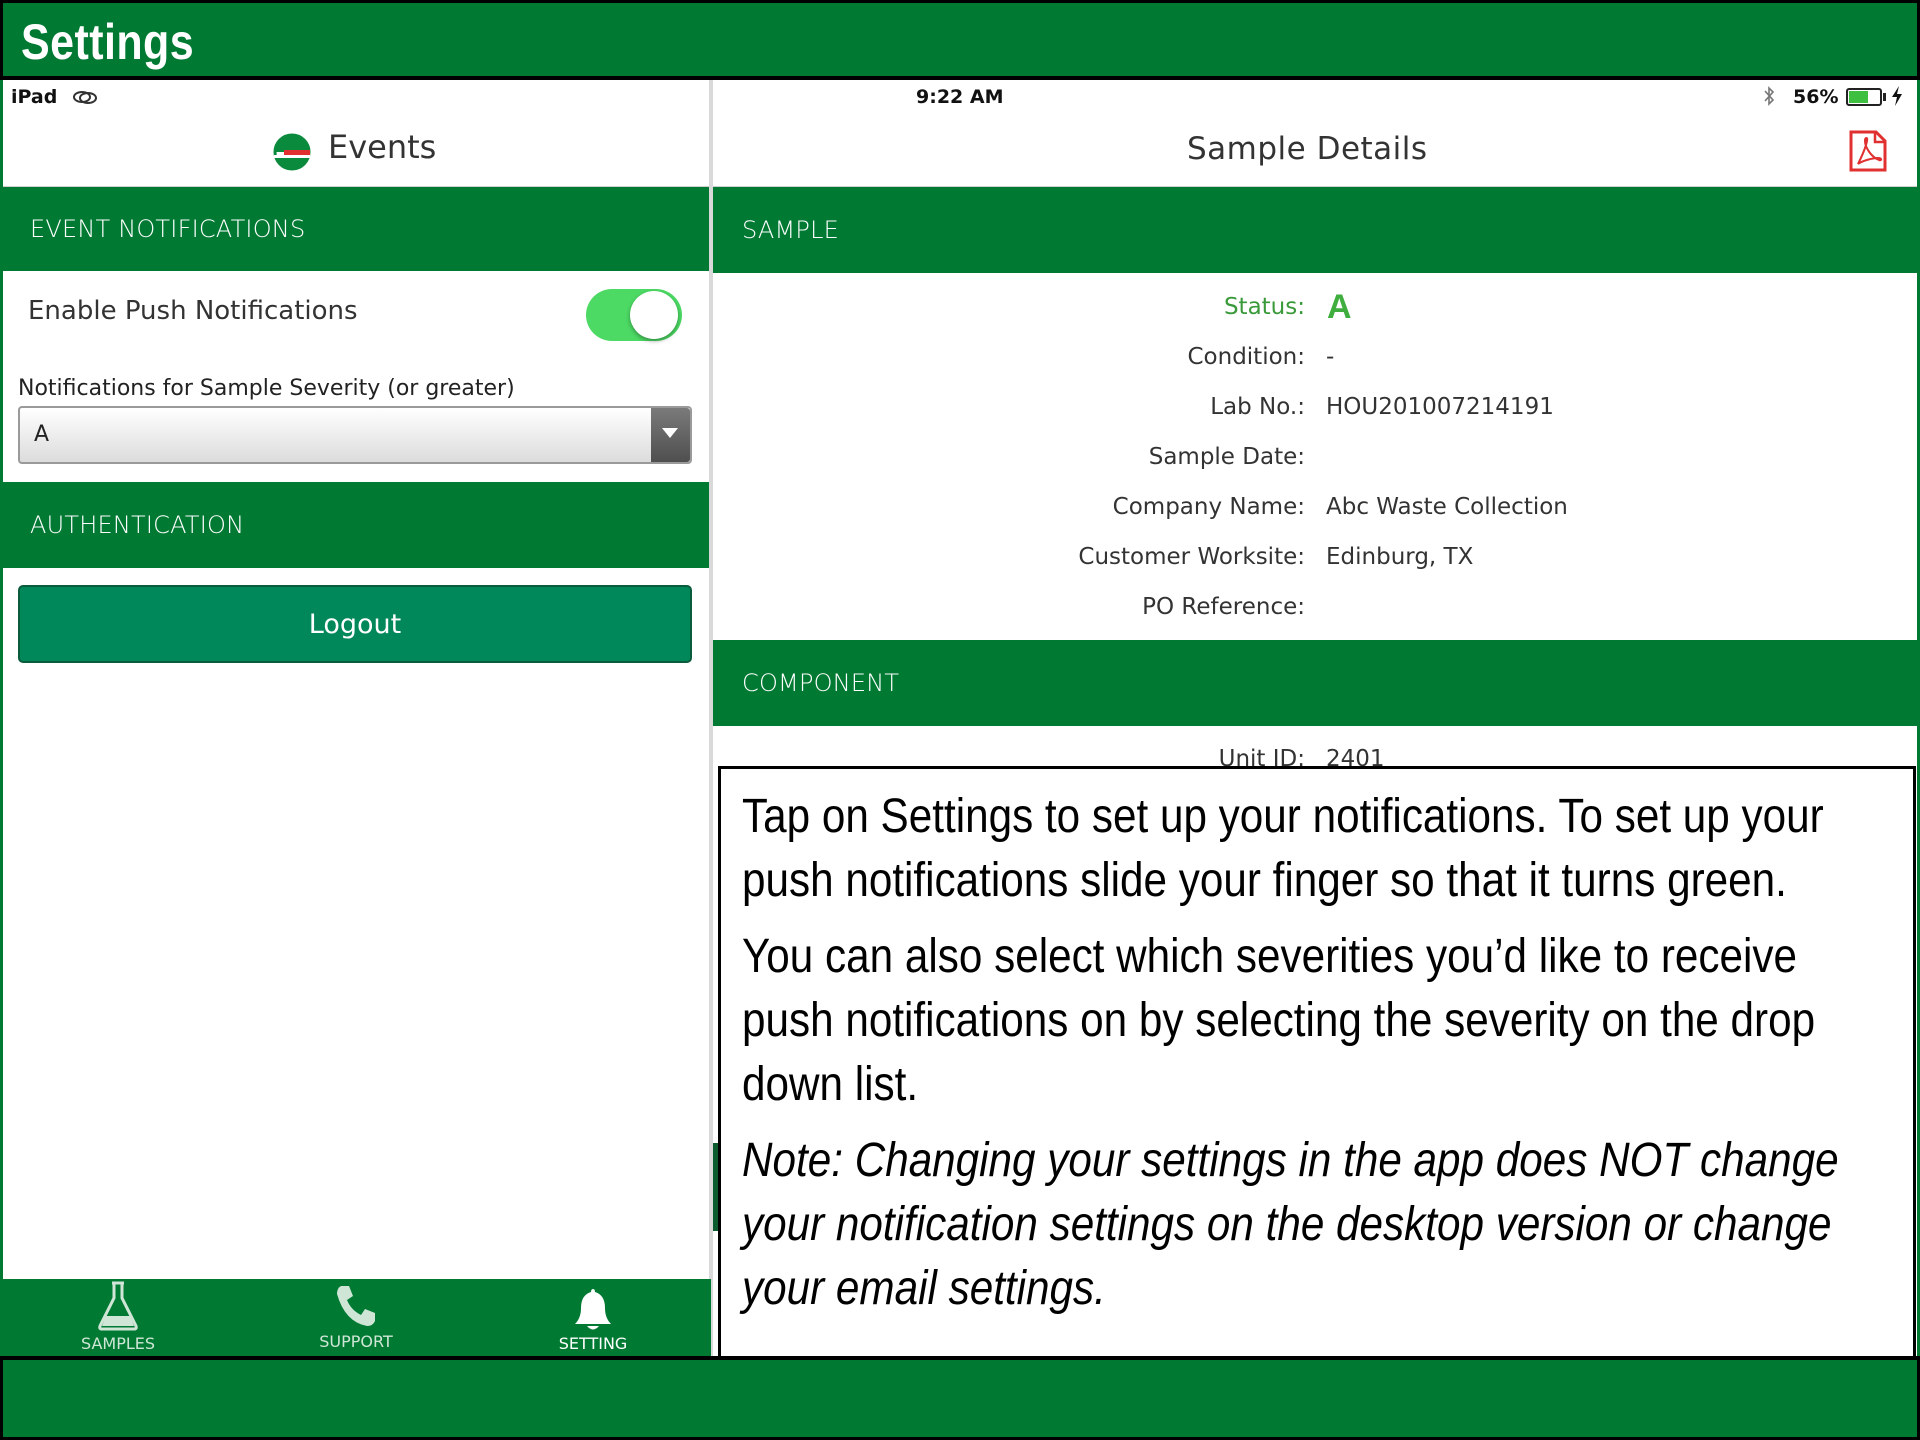 This screenshot has height=1440, width=1920. What do you see at coordinates (108, 42) in the screenshot?
I see `slide-title: Settings` at bounding box center [108, 42].